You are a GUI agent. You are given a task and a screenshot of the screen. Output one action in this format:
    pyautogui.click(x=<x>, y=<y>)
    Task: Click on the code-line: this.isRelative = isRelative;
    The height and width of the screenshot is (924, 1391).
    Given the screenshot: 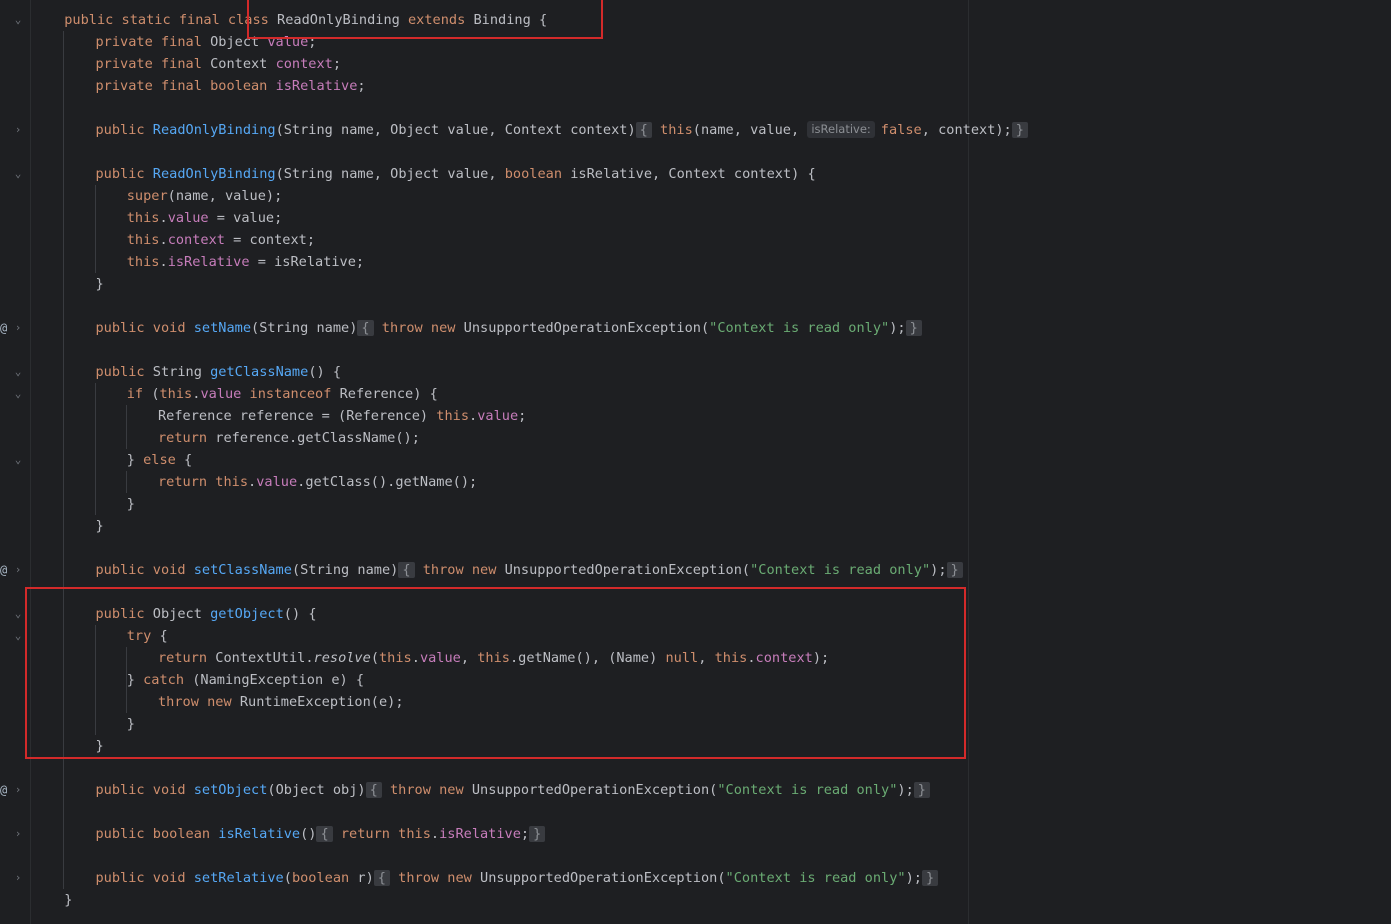 What is the action you would take?
    pyautogui.click(x=245, y=262)
    